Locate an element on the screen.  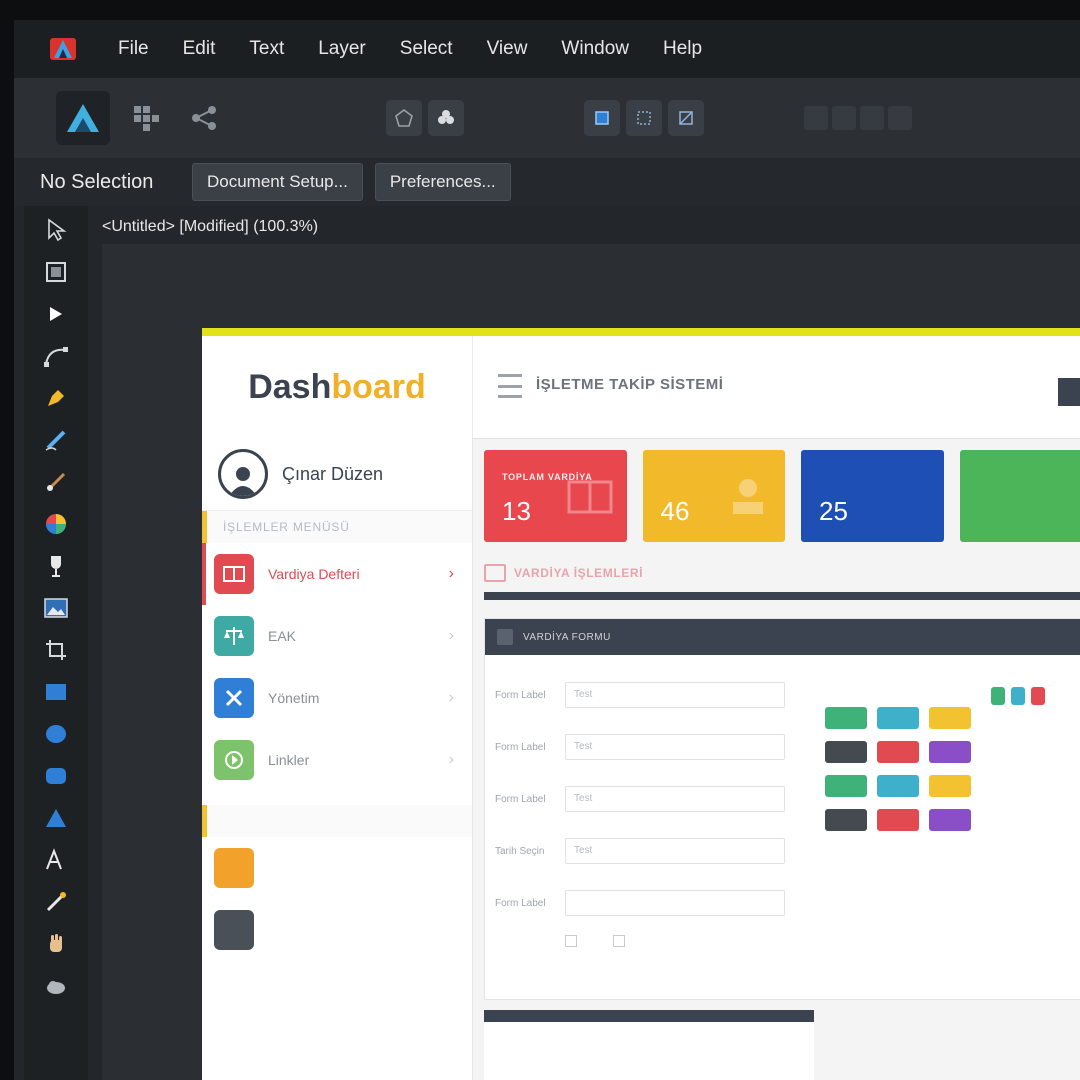
swatch-red is located at coordinates (1038, 696).